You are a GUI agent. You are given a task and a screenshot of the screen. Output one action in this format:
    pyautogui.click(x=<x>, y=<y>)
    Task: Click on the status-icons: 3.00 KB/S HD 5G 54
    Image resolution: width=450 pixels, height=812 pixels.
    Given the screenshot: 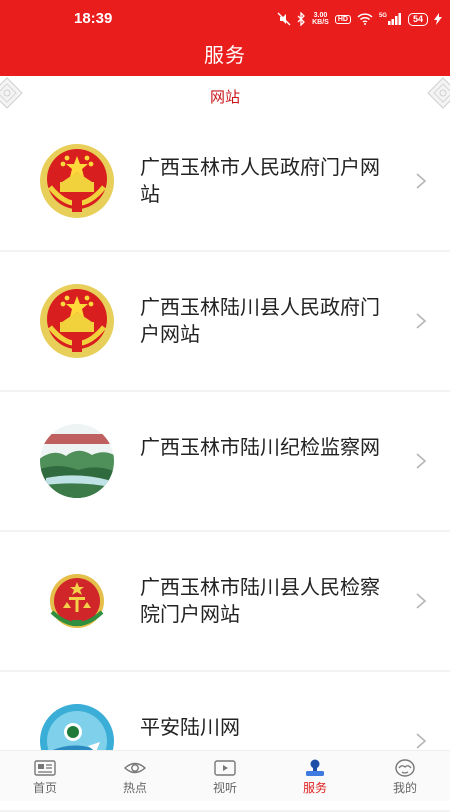 What is the action you would take?
    pyautogui.click(x=359, y=19)
    